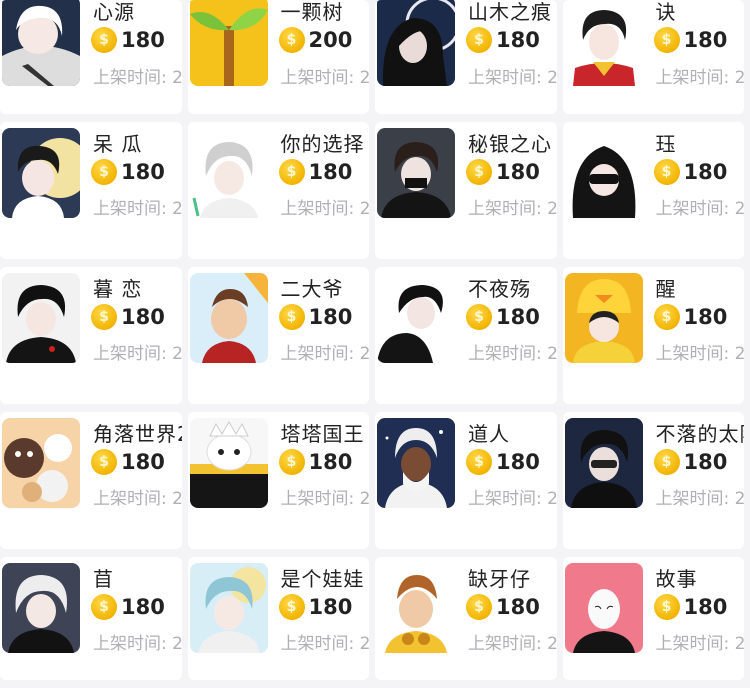 The width and height of the screenshot is (750, 688). What do you see at coordinates (676, 579) in the screenshot?
I see `avatar-name: 故事` at bounding box center [676, 579].